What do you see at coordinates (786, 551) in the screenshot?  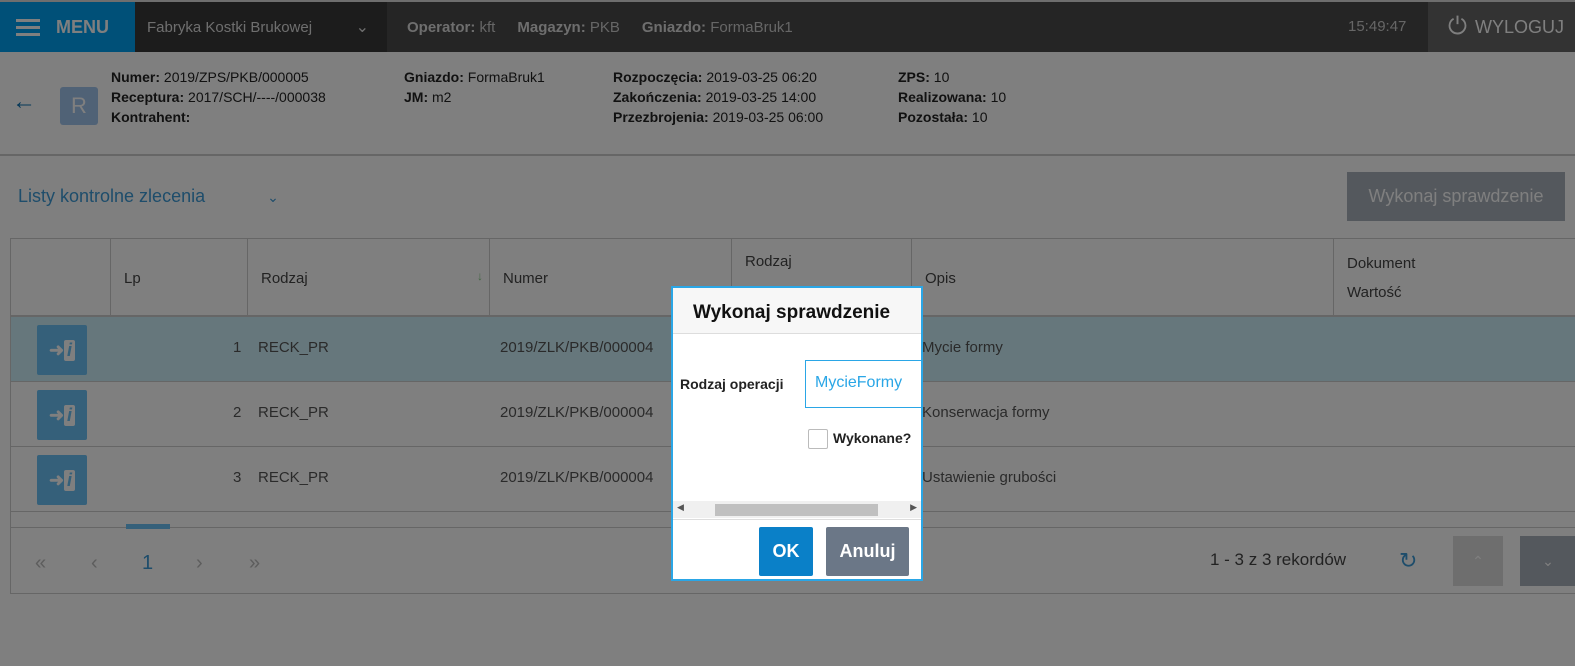 I see `ok-button: OK` at bounding box center [786, 551].